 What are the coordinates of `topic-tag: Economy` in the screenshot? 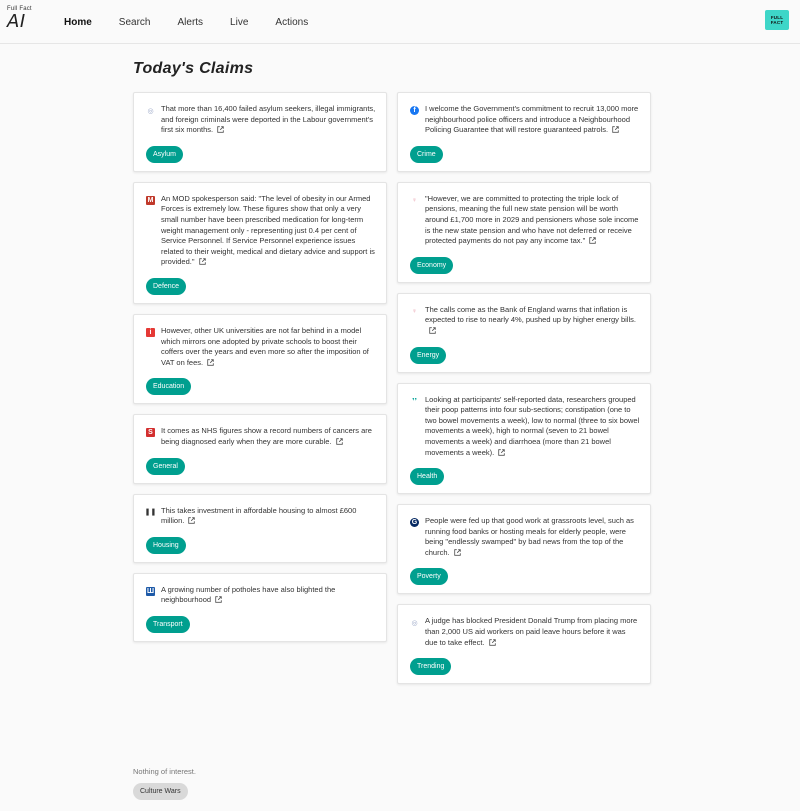 It's located at (432, 265).